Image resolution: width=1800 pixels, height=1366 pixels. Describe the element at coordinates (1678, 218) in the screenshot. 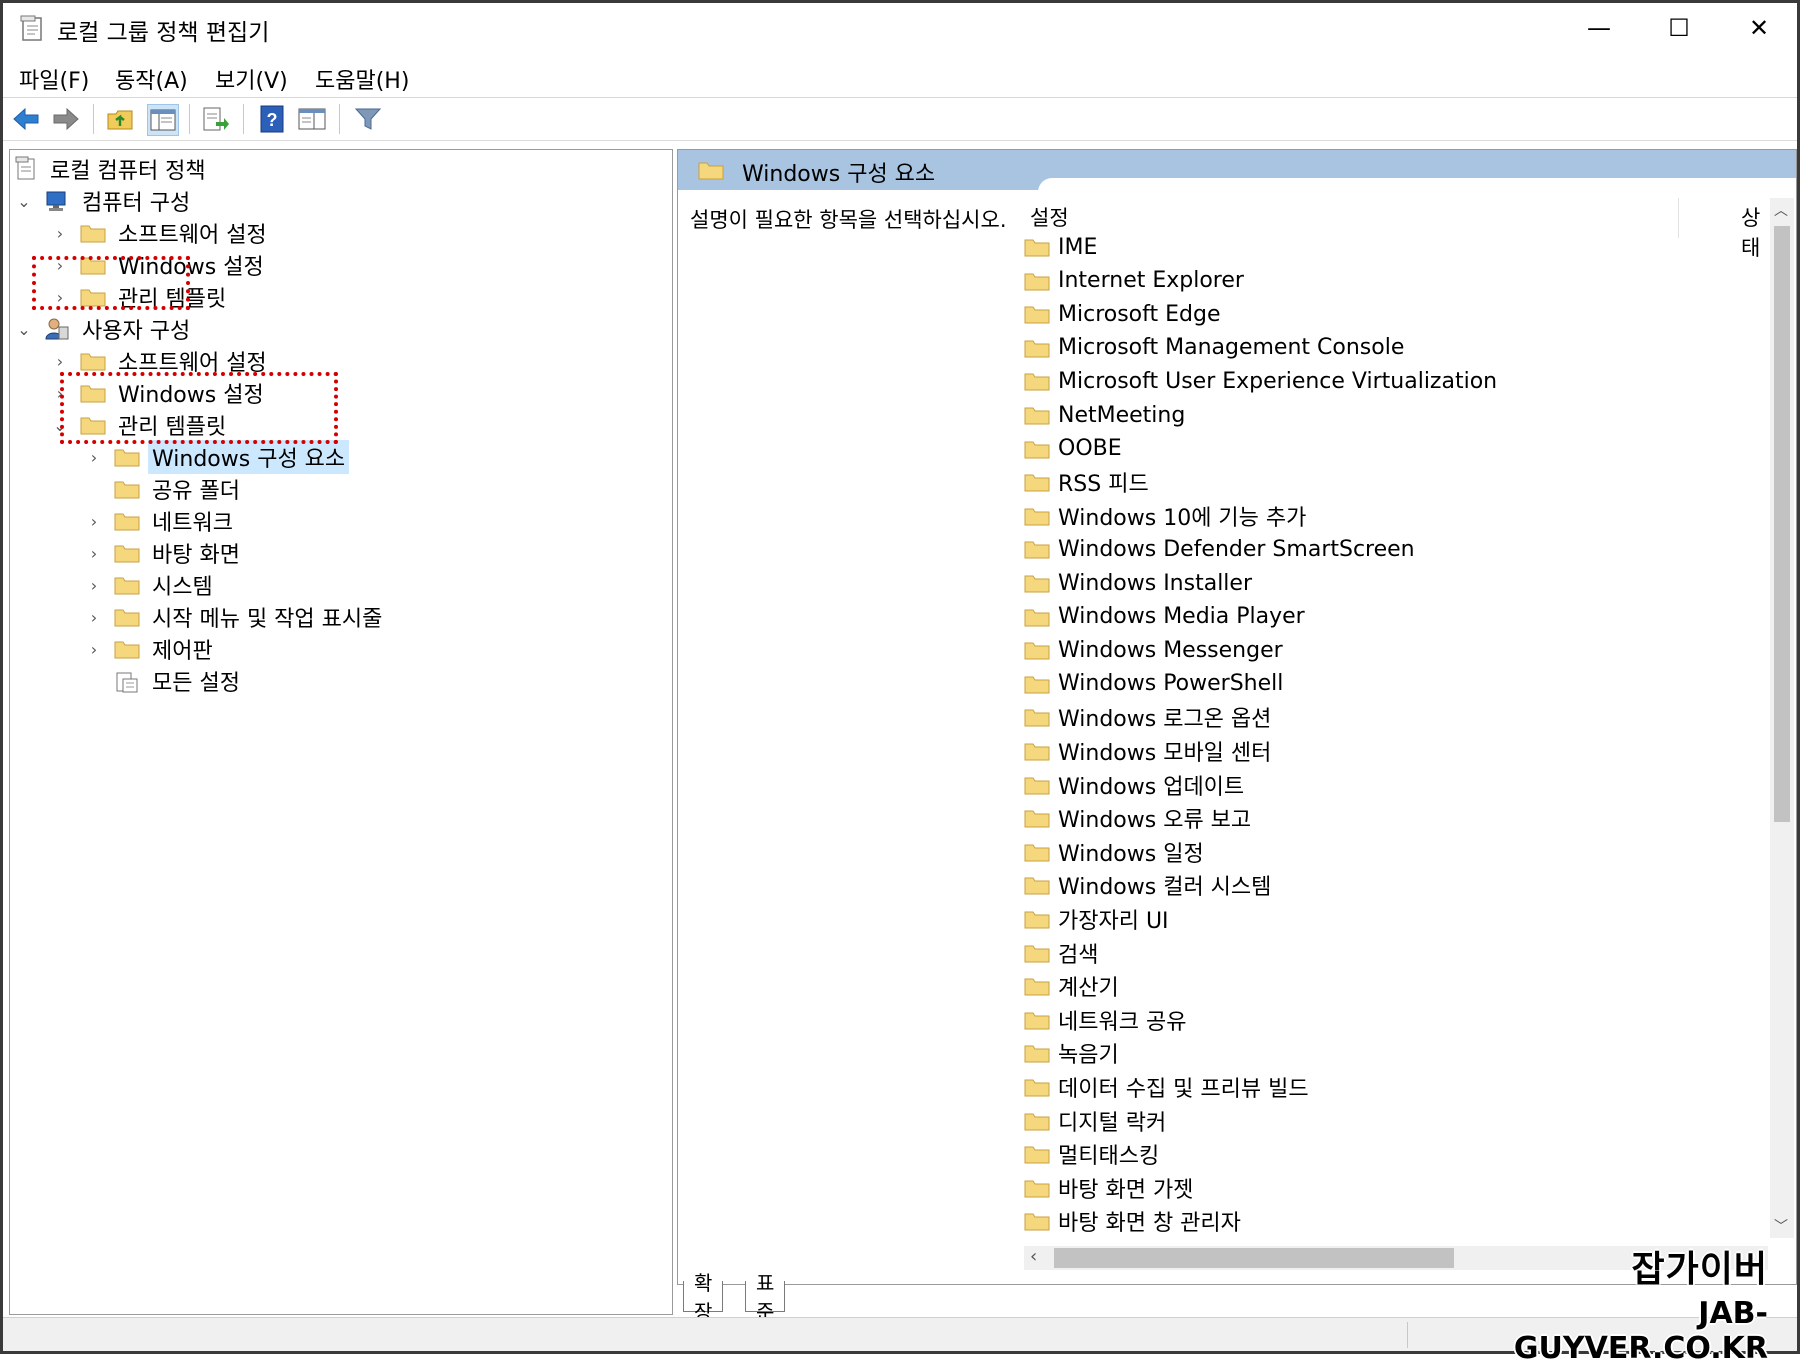

I see `column-divider` at that location.